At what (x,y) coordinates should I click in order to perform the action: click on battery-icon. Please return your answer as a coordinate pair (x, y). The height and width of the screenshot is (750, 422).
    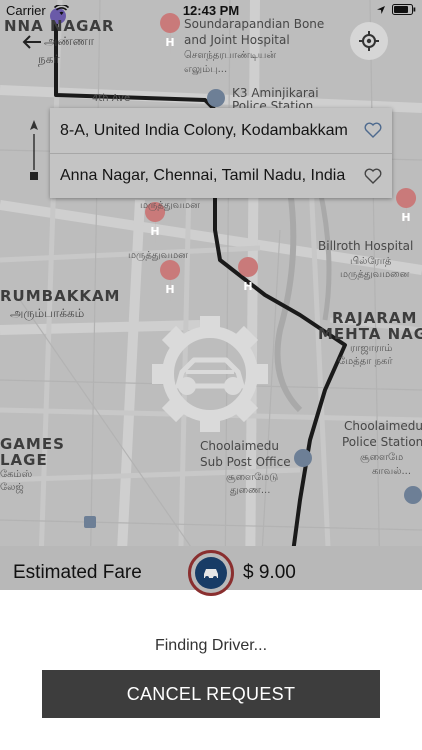
    Looking at the image, I should click on (404, 9).